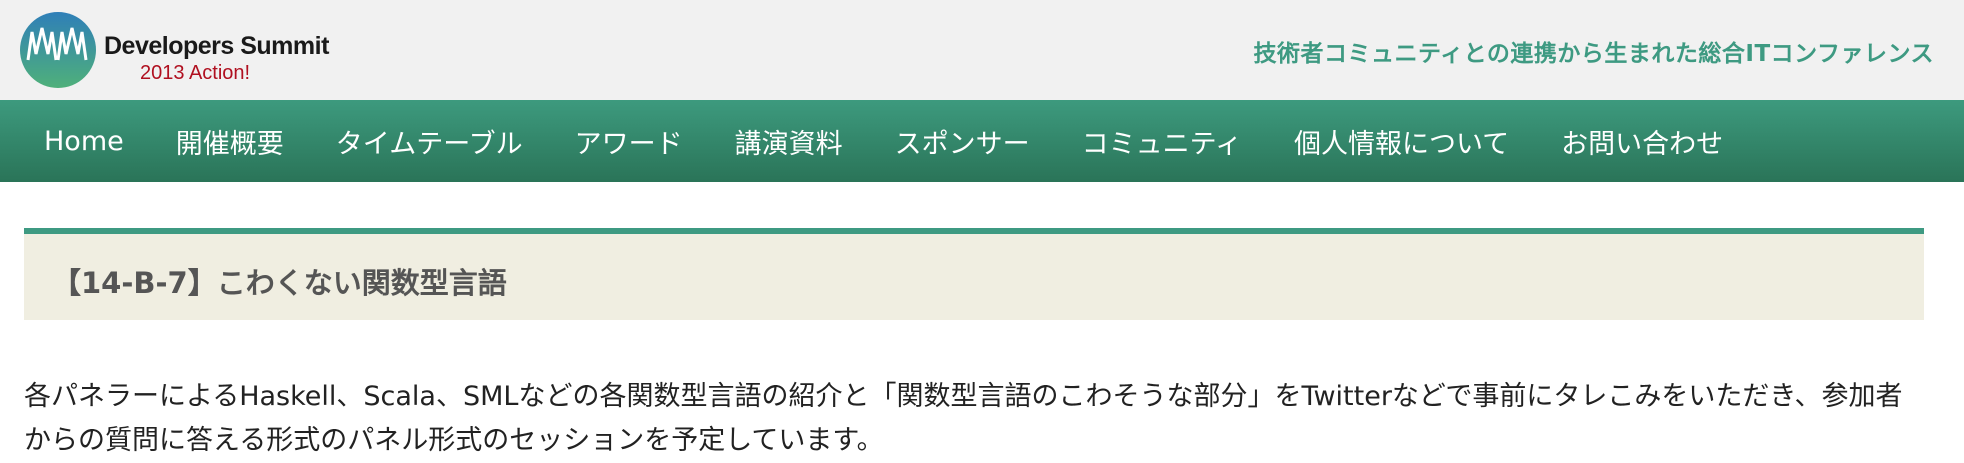 The image size is (1964, 463). What do you see at coordinates (962, 141) in the screenshot?
I see `nav-item-sponsors: スポンサー` at bounding box center [962, 141].